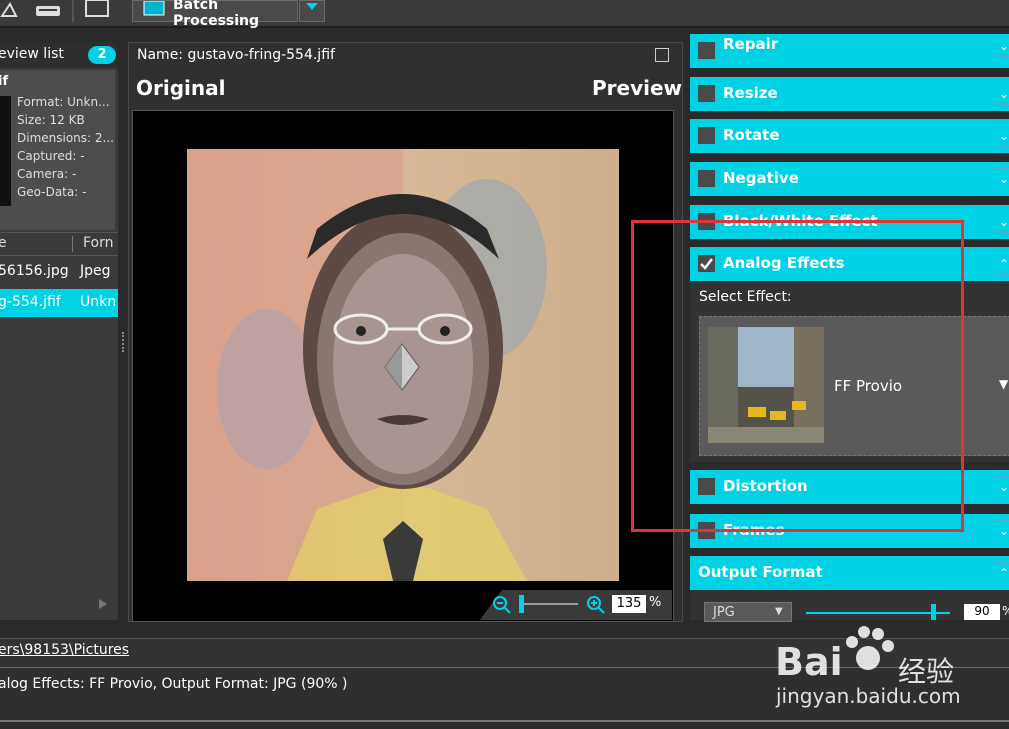 This screenshot has height=729, width=1009. I want to click on info-geo-data: Geo-Data: -, so click(52, 192).